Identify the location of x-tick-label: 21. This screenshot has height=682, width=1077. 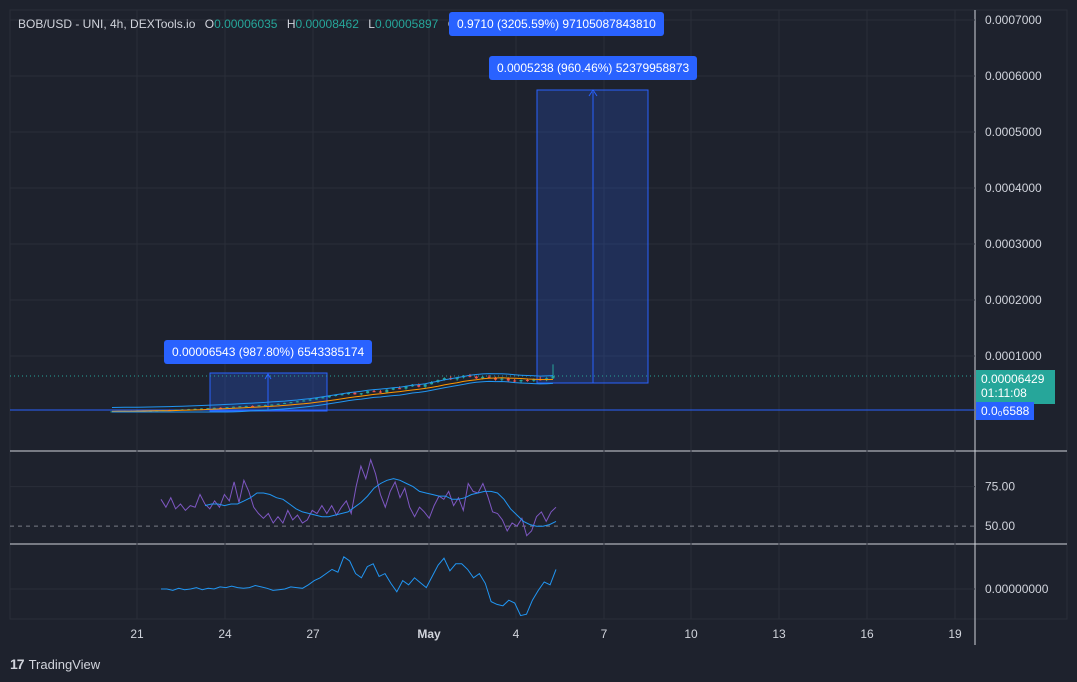
(137, 634).